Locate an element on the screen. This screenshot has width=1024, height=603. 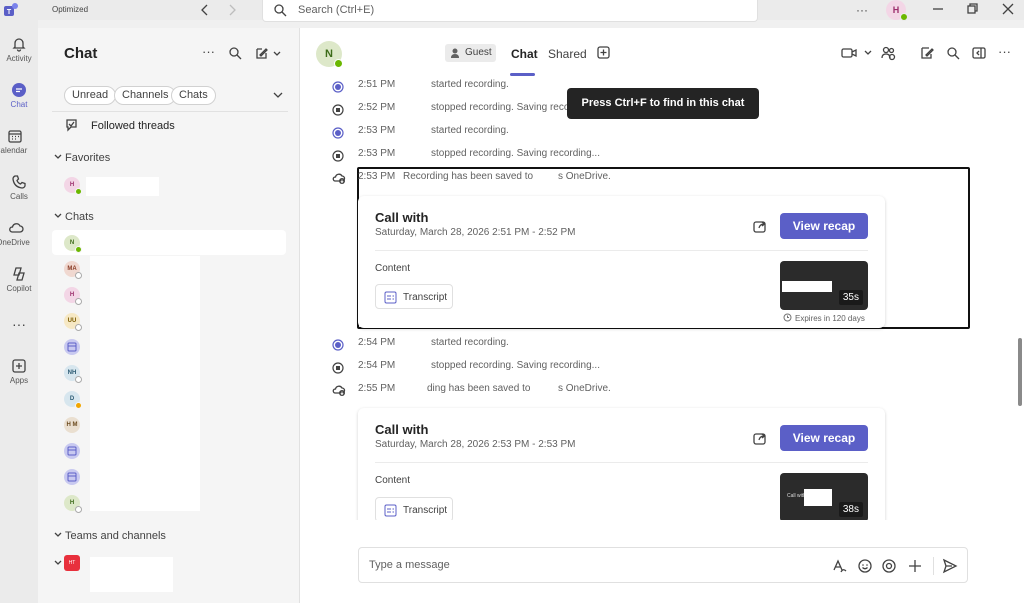
add-tab-icon is located at coordinates (603, 52).